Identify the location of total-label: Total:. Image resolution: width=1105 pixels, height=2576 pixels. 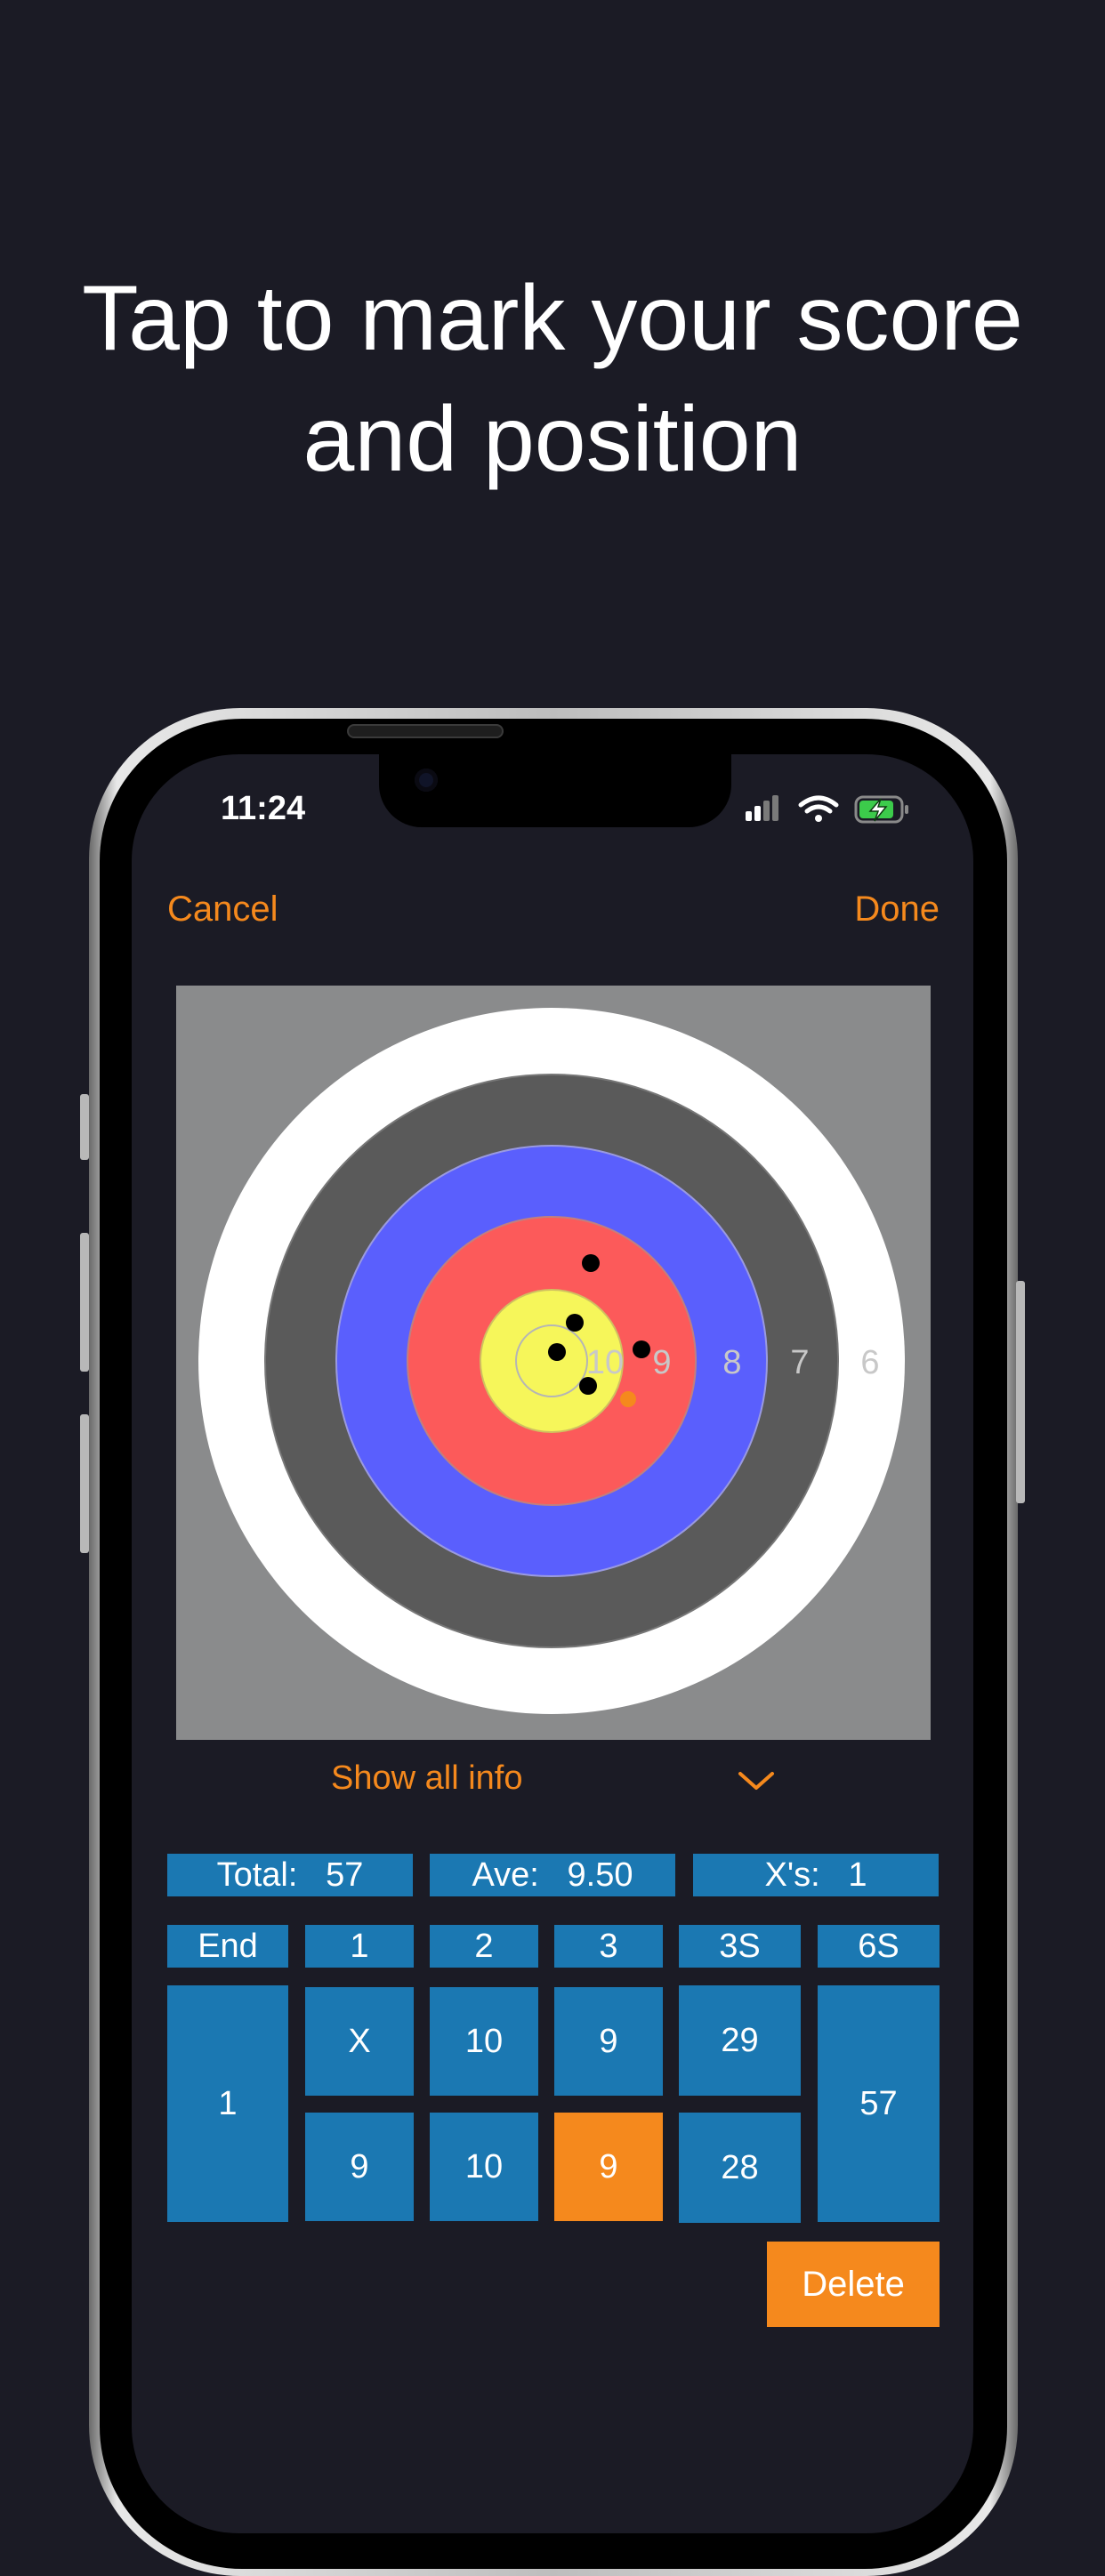
(257, 1875).